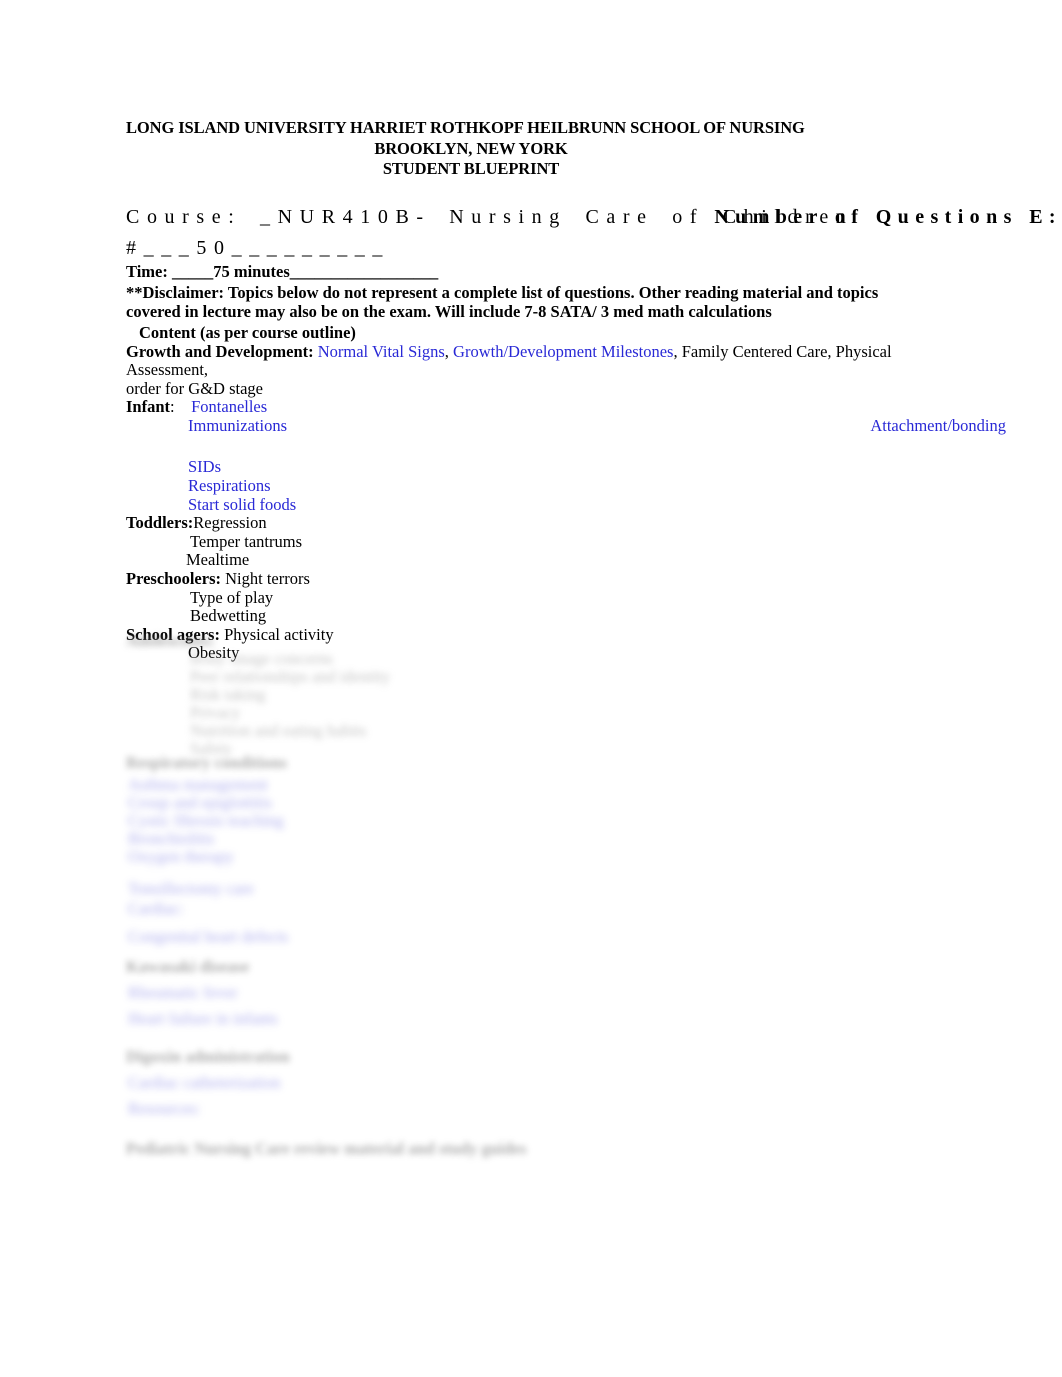 The width and height of the screenshot is (1062, 1377). What do you see at coordinates (594, 579) in the screenshot?
I see `outline-row-preschoolers: Preschoolers: Night terrors` at bounding box center [594, 579].